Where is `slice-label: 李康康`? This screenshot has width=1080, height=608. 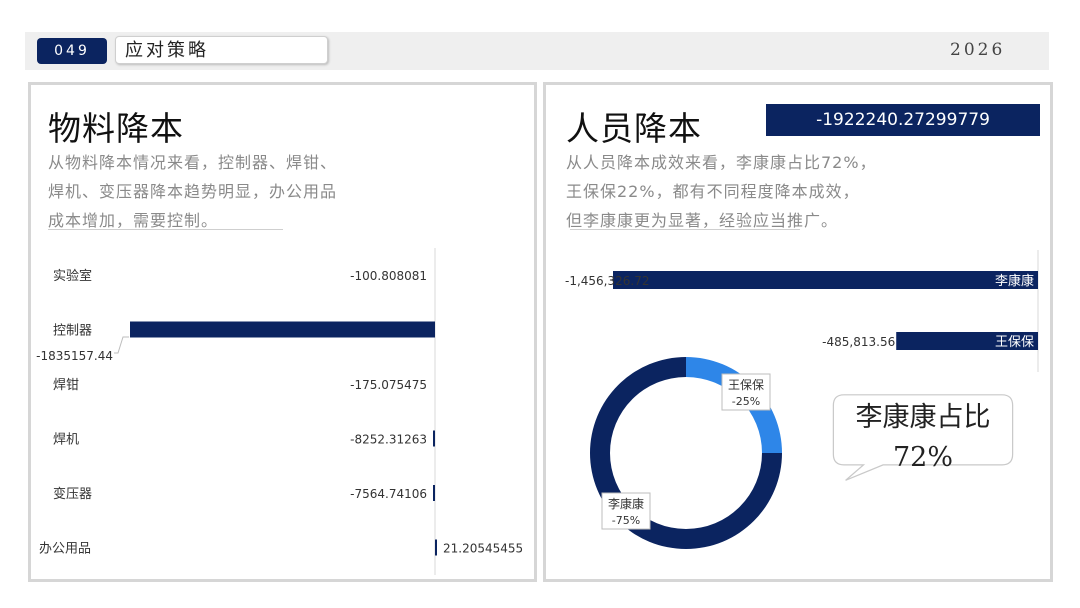 slice-label: 李康康 is located at coordinates (626, 503).